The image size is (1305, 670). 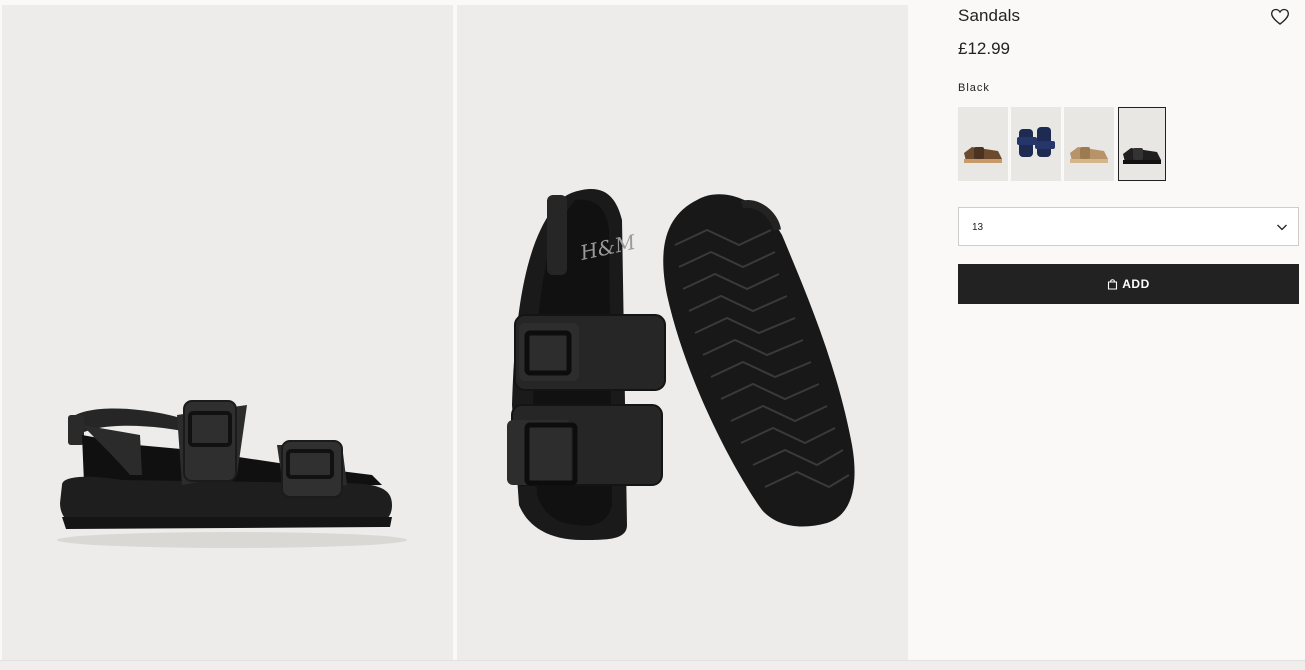 I want to click on shopping-bag-icon, so click(x=1113, y=284).